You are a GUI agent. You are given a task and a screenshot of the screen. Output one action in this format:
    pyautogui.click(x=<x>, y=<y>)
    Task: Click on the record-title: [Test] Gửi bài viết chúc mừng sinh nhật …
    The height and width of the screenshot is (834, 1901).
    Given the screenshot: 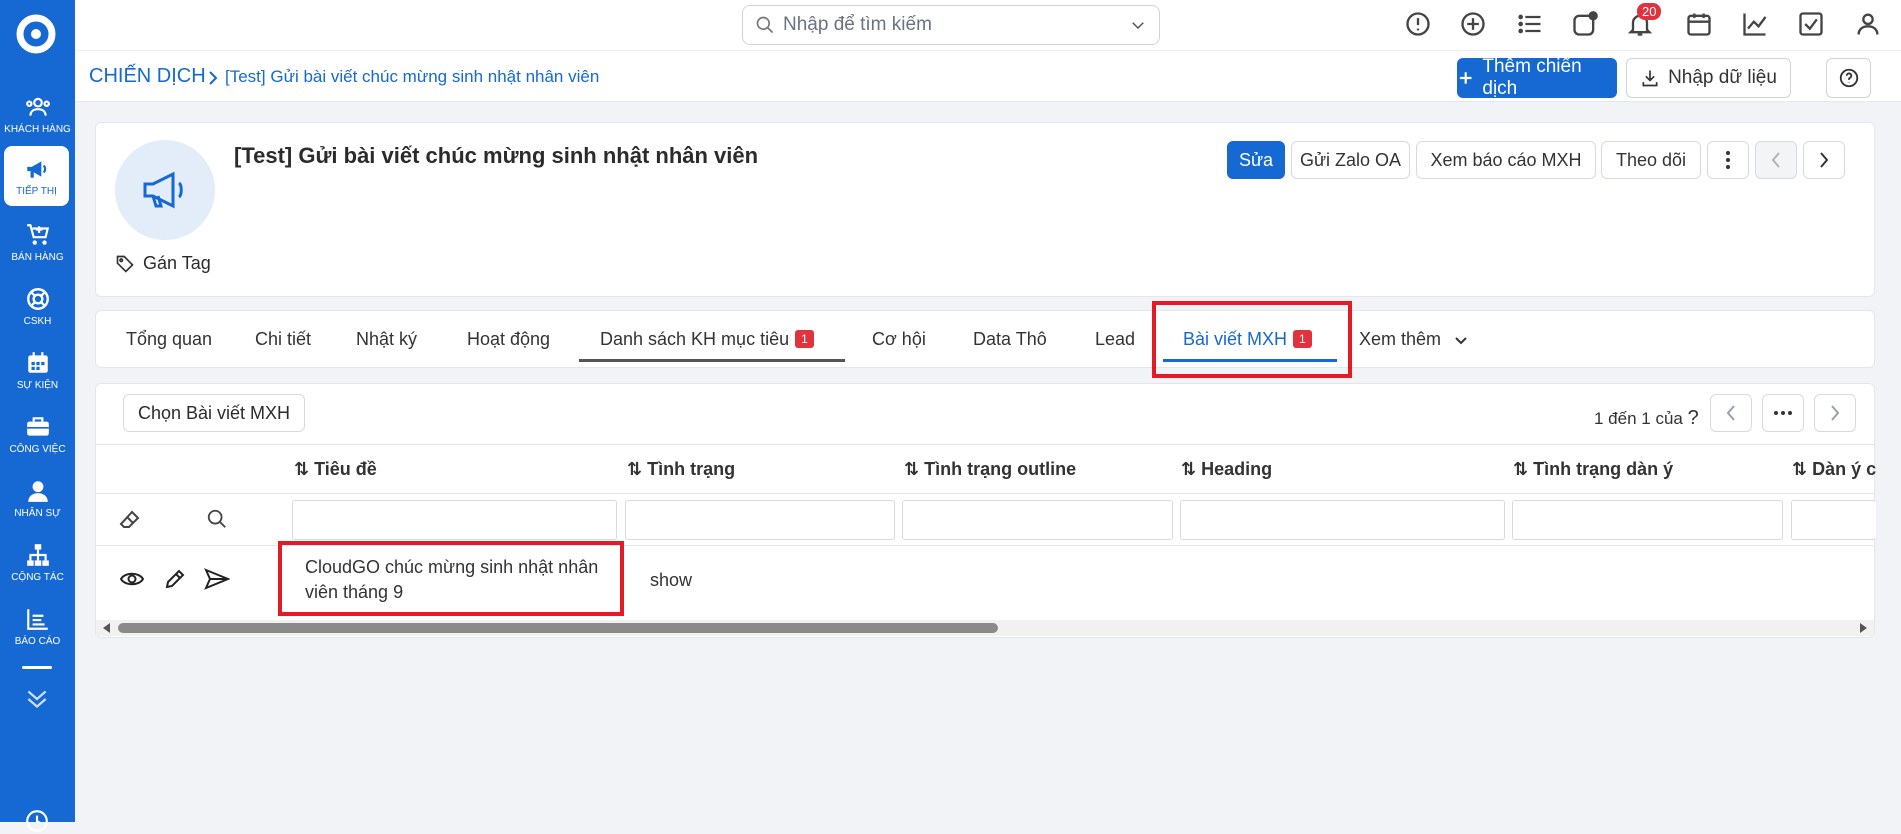 What is the action you would take?
    pyautogui.click(x=496, y=155)
    